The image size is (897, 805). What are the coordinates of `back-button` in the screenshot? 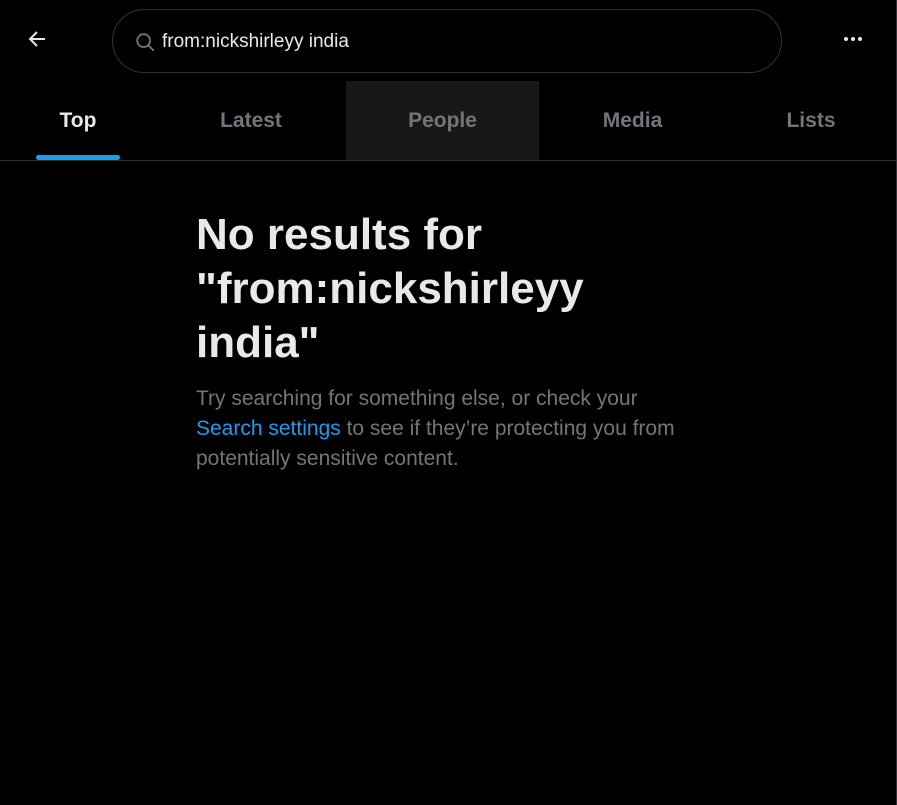 It's located at (37, 41).